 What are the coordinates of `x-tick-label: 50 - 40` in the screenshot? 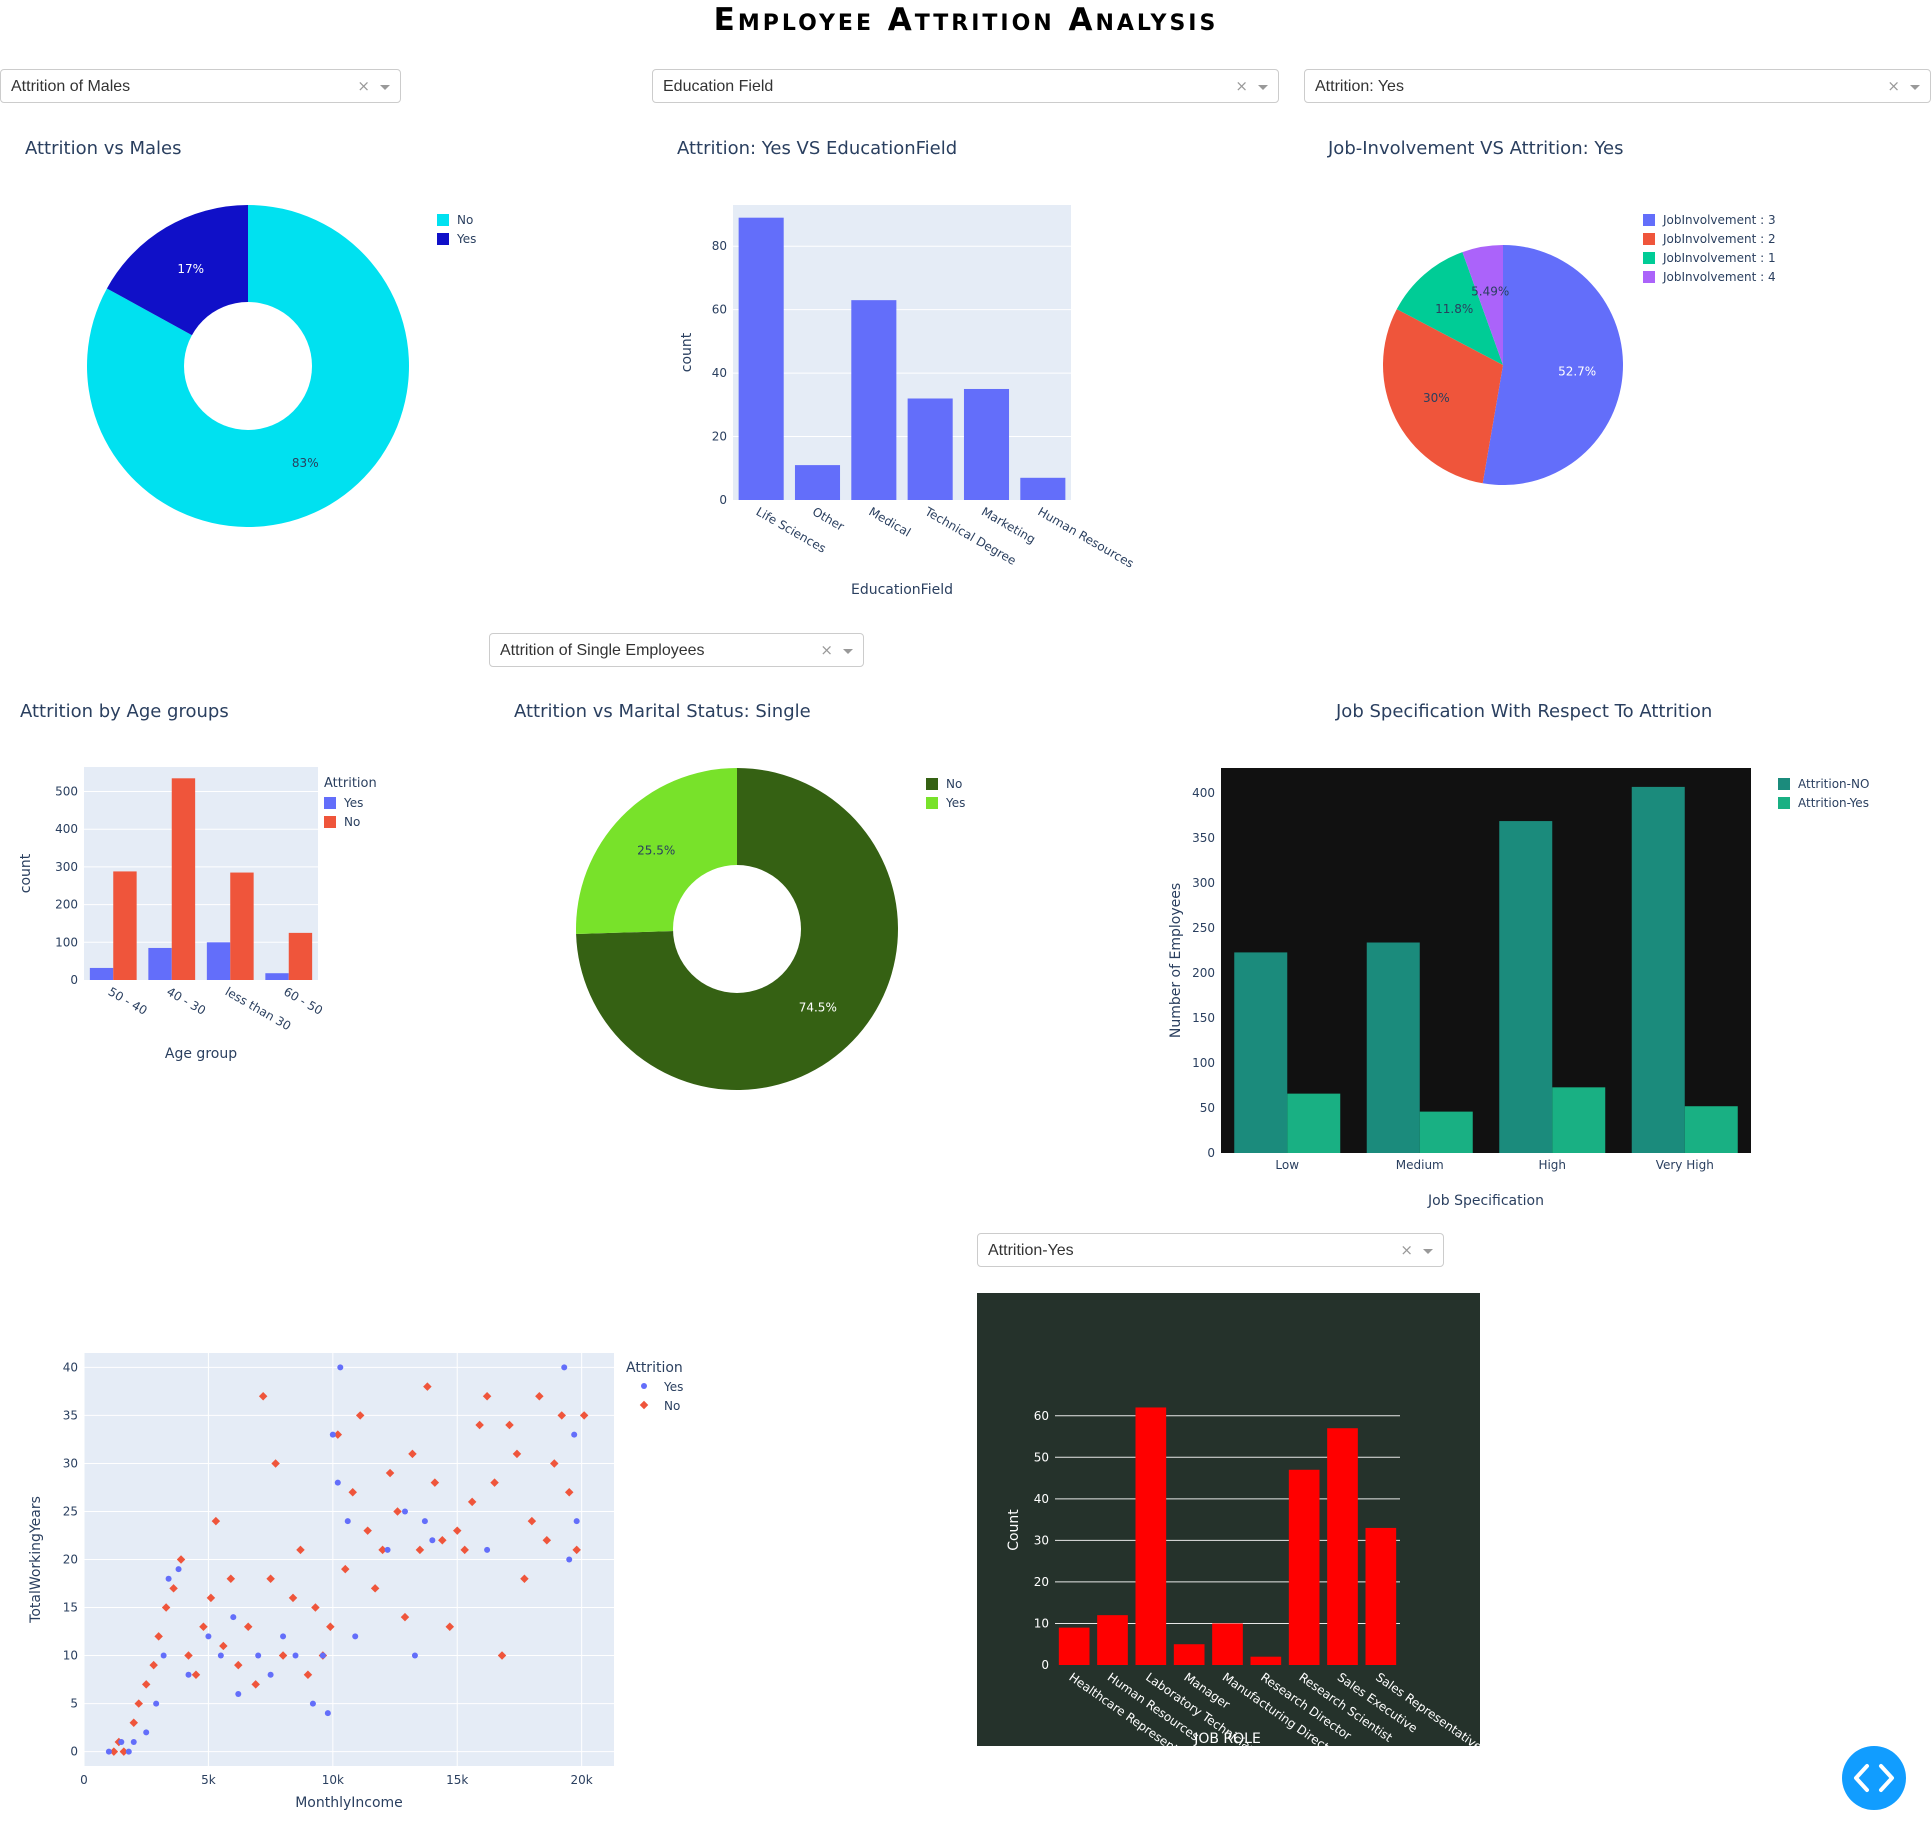 It's located at (128, 1000).